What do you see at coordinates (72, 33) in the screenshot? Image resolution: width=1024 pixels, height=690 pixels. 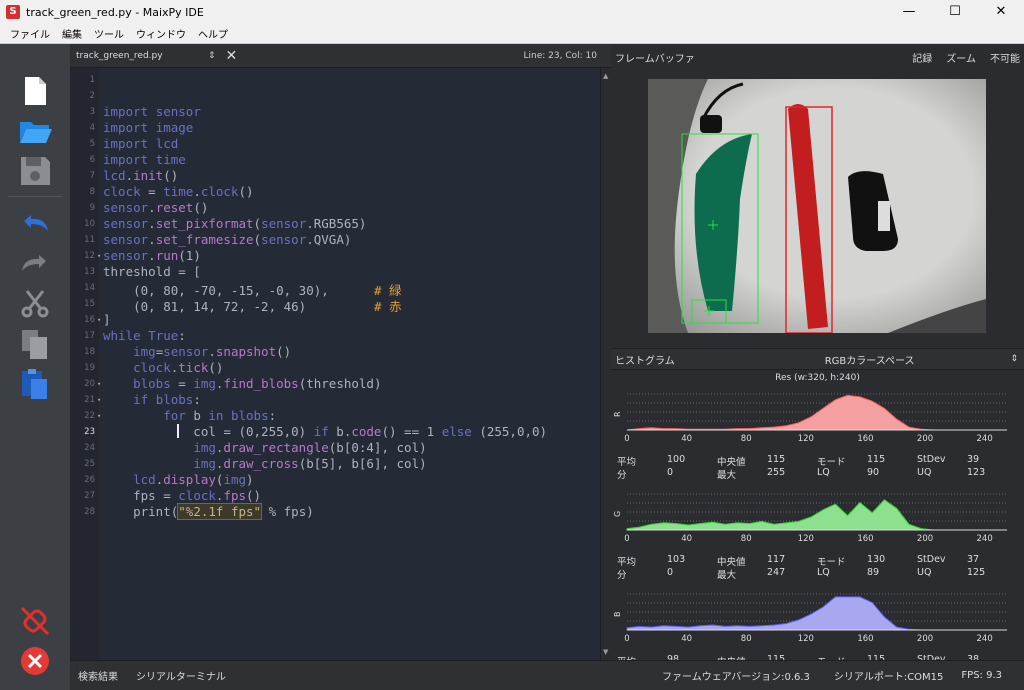 I see `menu-edit: 編集` at bounding box center [72, 33].